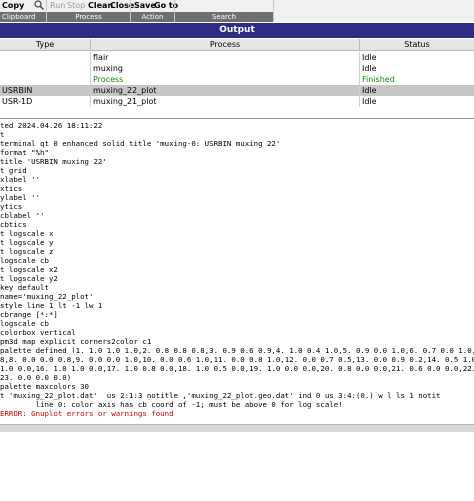 The image size is (474, 501). I want to click on console-line: t logscale z, so click(27, 251).